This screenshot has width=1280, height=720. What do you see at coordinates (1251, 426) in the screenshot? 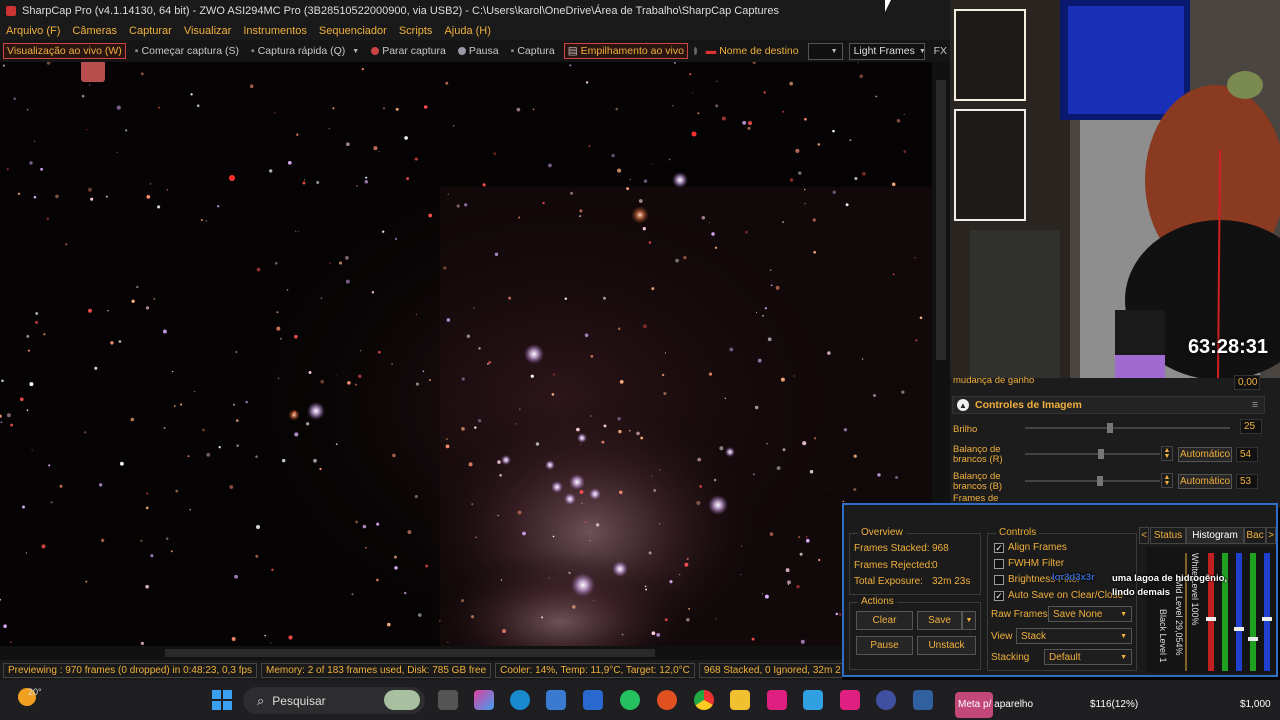
I see `brightness-value: 25` at bounding box center [1251, 426].